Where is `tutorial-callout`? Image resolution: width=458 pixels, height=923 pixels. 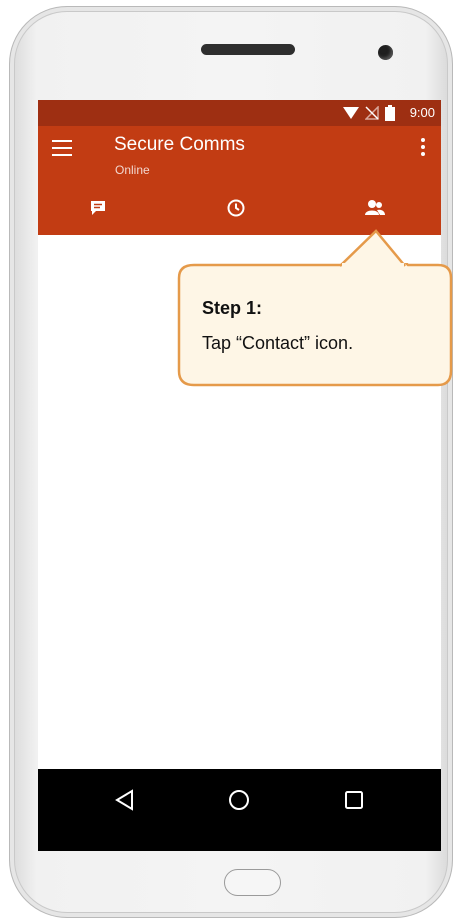
tutorial-callout is located at coordinates (315, 325).